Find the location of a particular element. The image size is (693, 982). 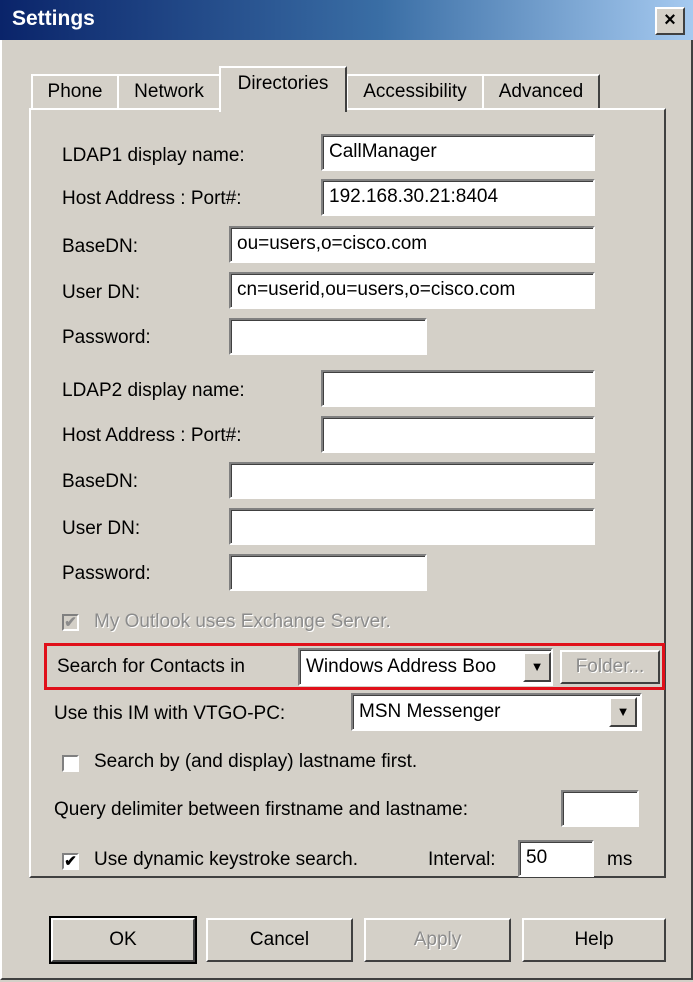

im-value: MSN Messenger is located at coordinates (430, 711).